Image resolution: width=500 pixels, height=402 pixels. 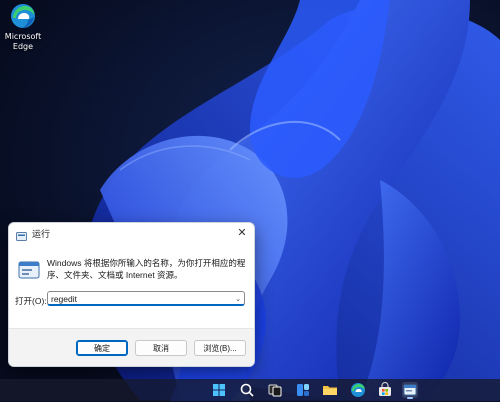 I want to click on desktop-icon-edge: Microsoft Edge, so click(x=23, y=27).